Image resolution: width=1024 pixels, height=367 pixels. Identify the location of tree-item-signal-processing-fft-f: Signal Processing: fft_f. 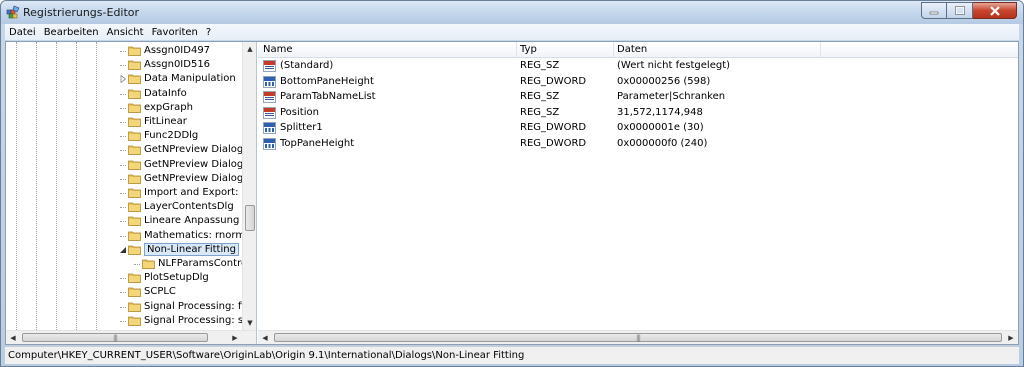
(124, 307).